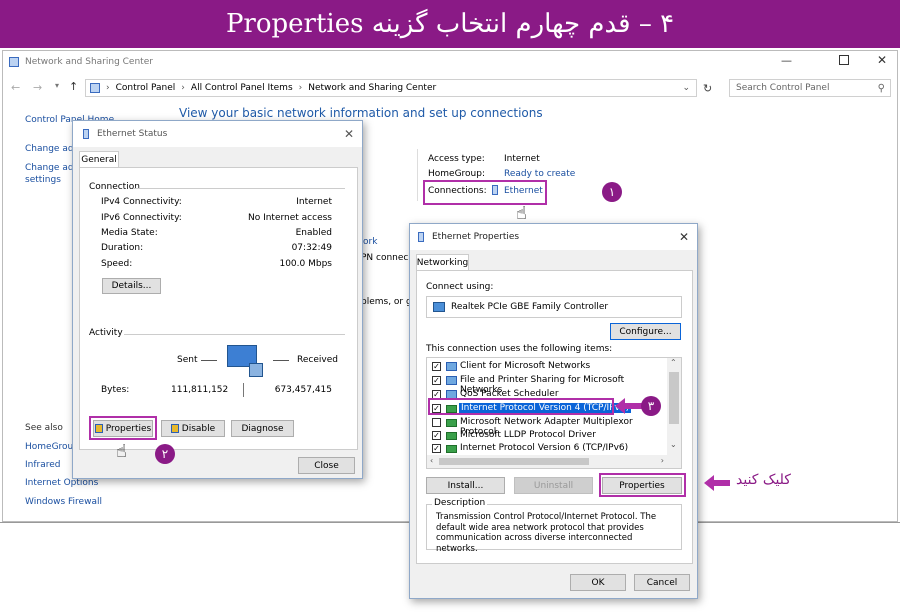  Describe the element at coordinates (187, 360) in the screenshot. I see `sent-label: Sent` at that location.